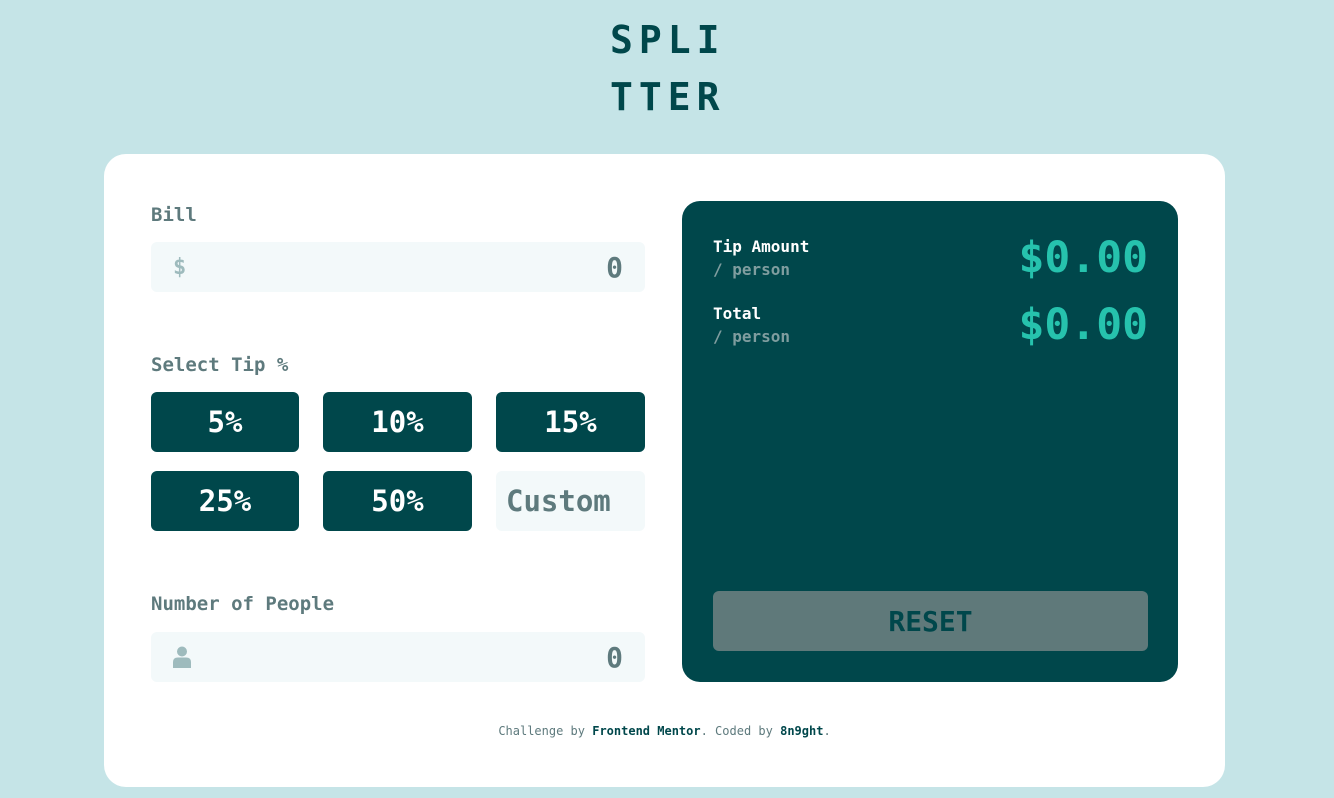 Image resolution: width=1334 pixels, height=798 pixels. I want to click on tip-amount-value: $0.00, so click(1083, 258).